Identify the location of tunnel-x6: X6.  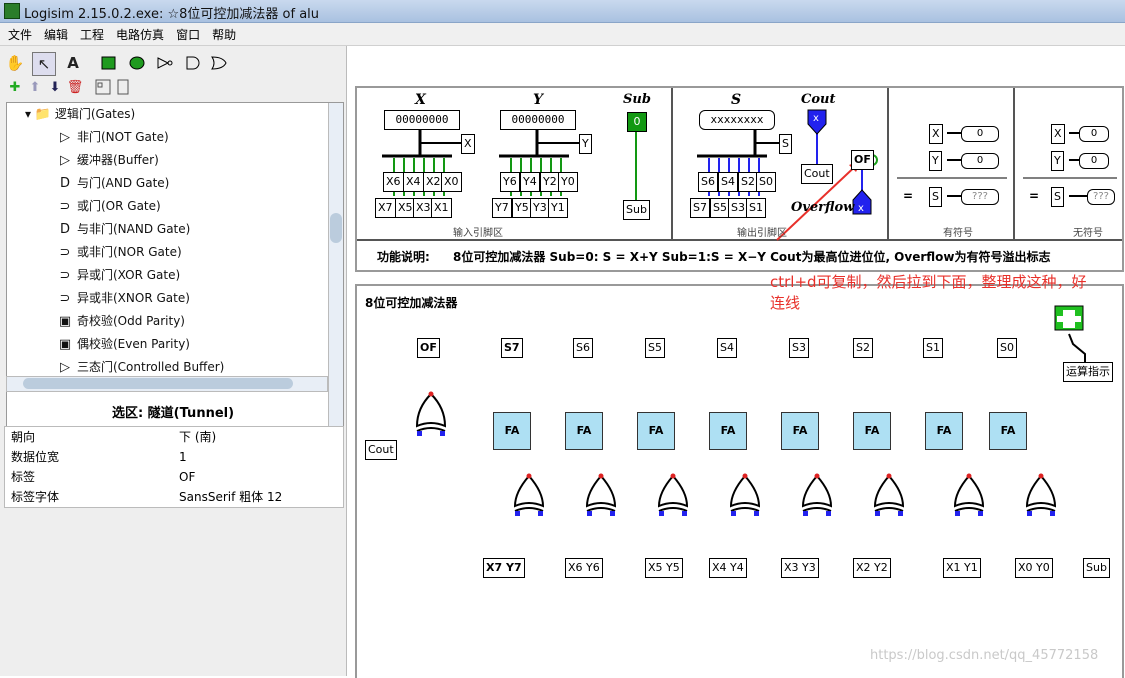
(393, 182).